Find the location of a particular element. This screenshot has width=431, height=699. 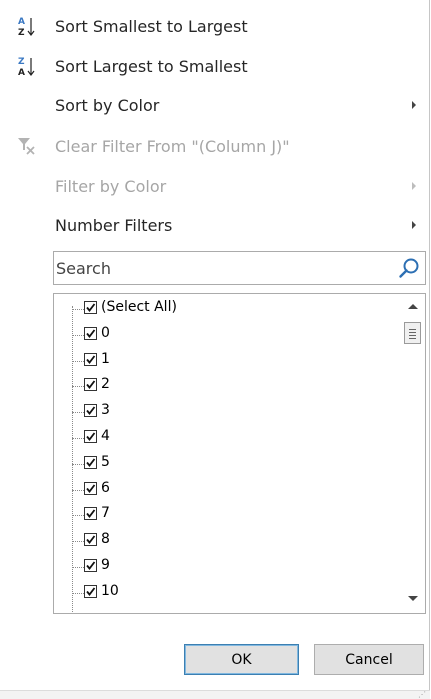

clear-filter-label: Clear Filter From "(Column J)" is located at coordinates (172, 146).